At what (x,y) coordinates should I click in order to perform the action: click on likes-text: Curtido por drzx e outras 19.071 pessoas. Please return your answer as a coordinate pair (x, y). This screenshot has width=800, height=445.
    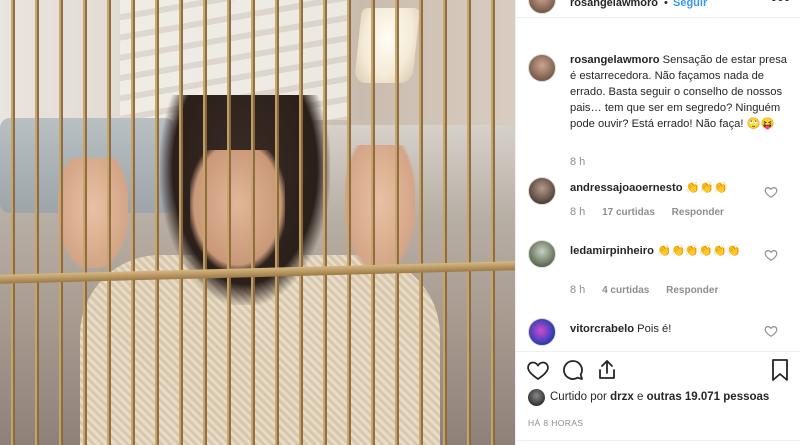
    Looking at the image, I should click on (659, 397).